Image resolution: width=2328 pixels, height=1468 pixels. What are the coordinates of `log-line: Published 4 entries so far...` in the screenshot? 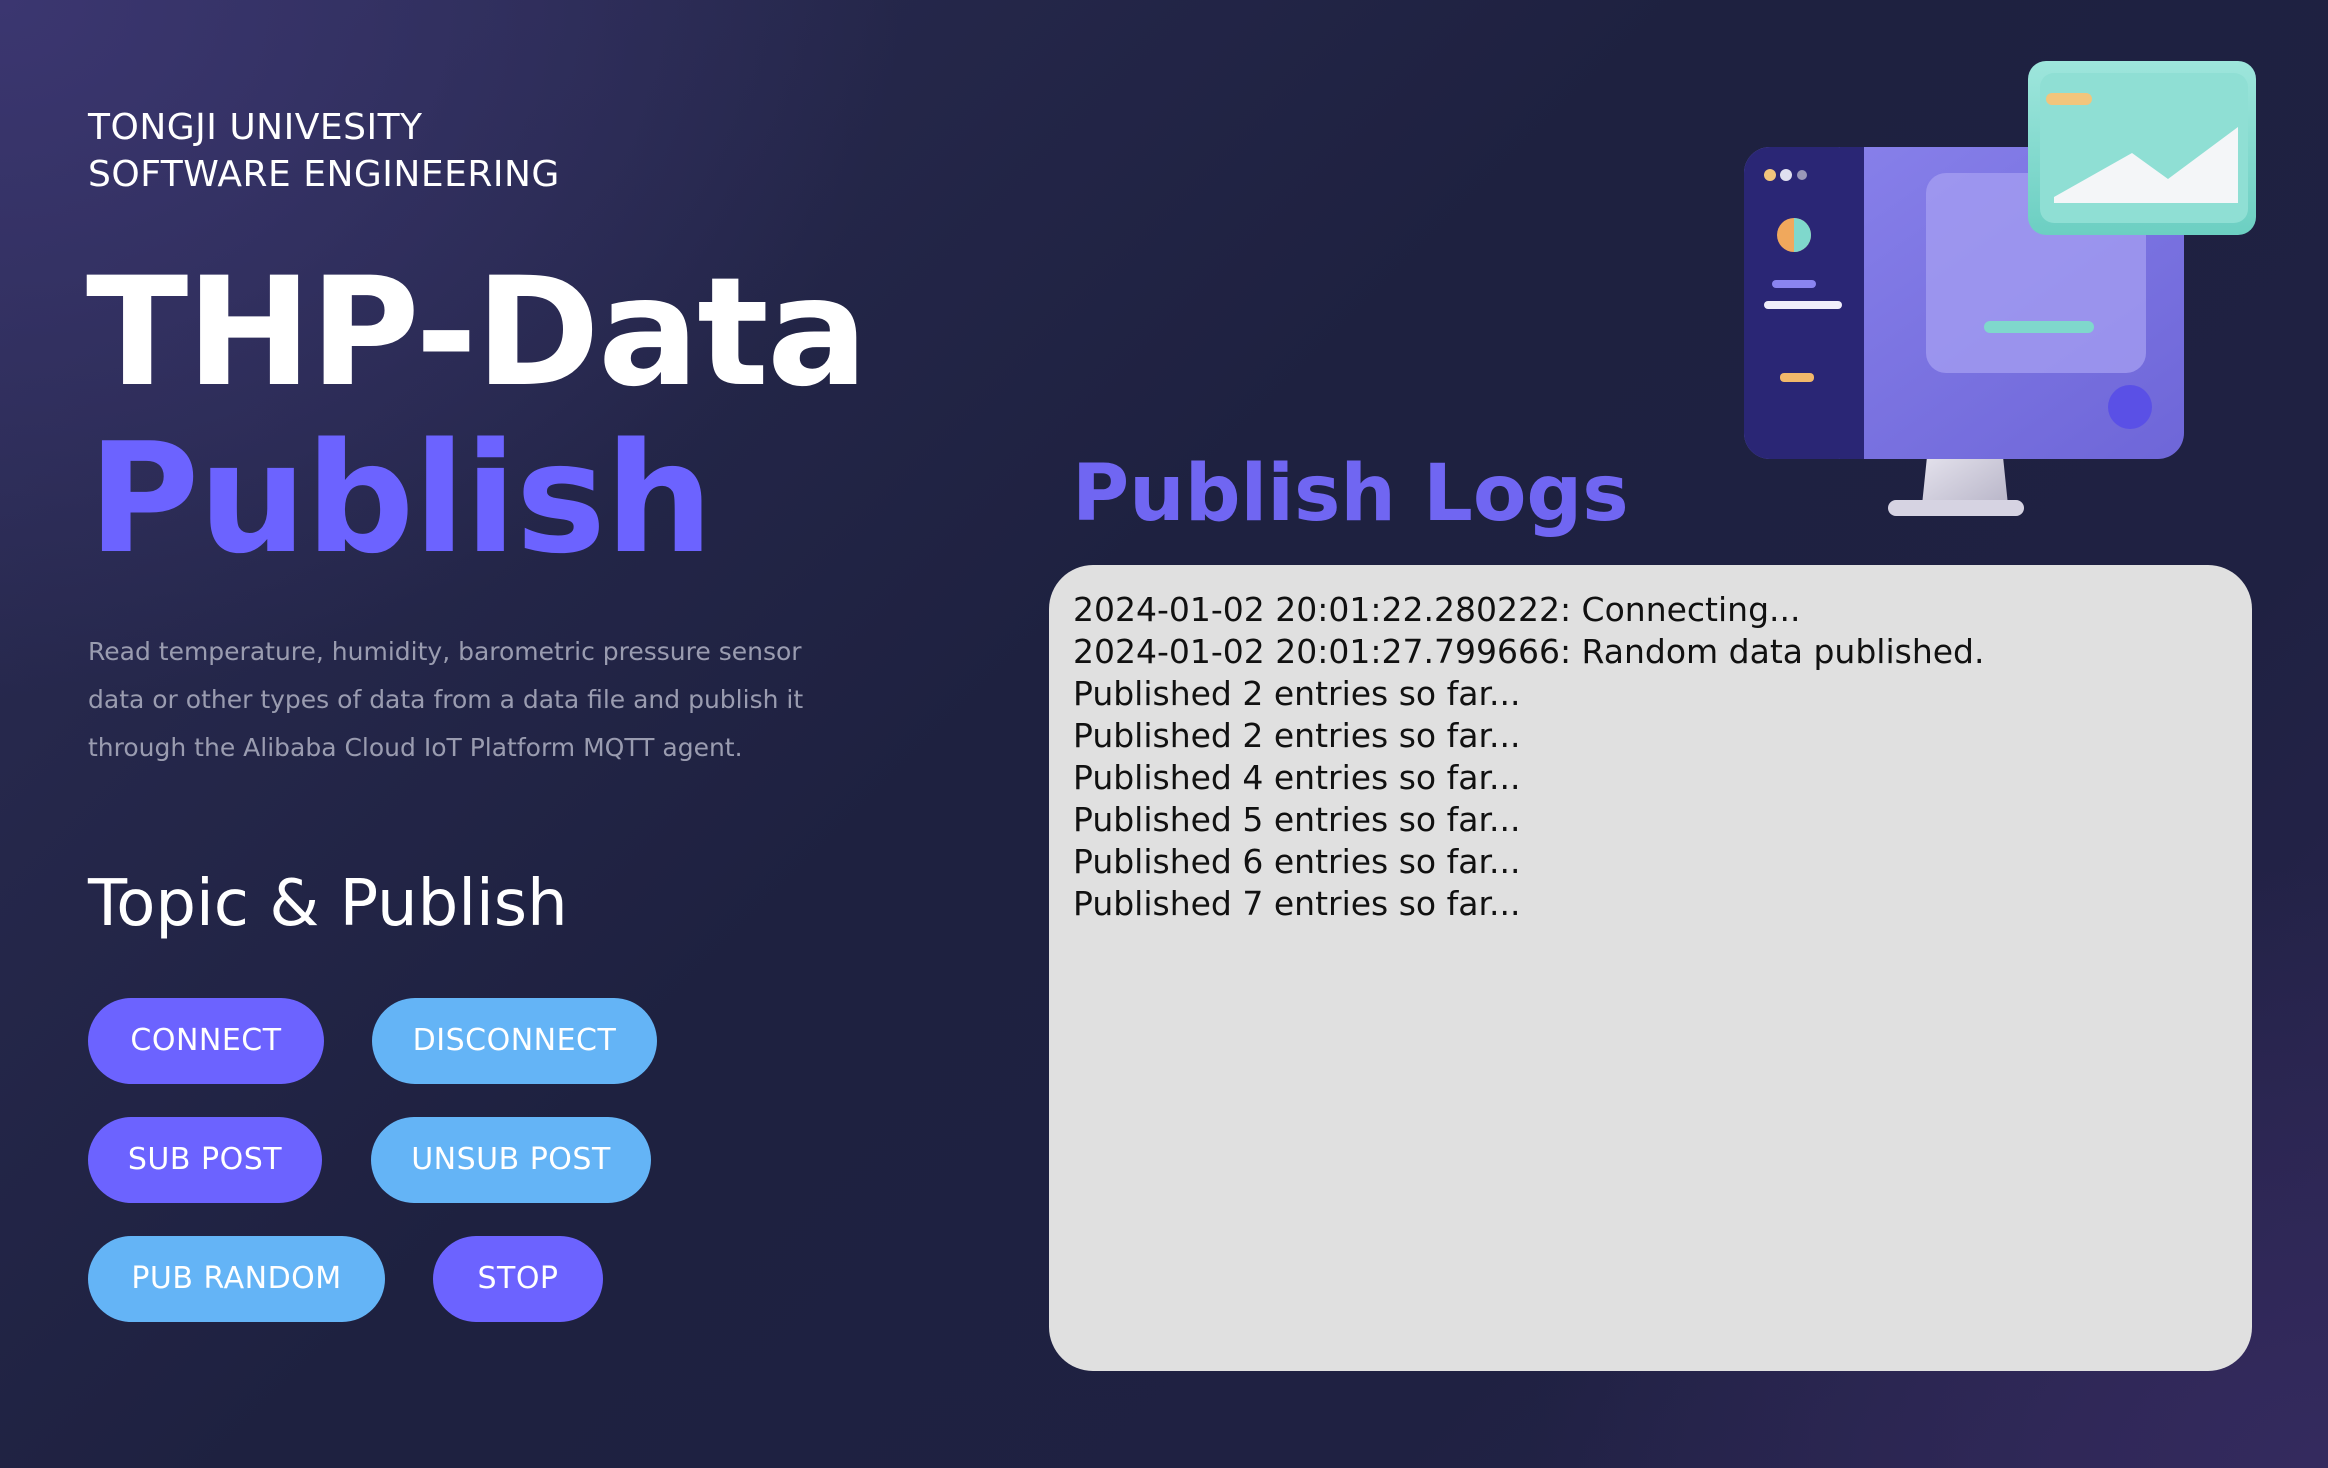 It's located at (1297, 777).